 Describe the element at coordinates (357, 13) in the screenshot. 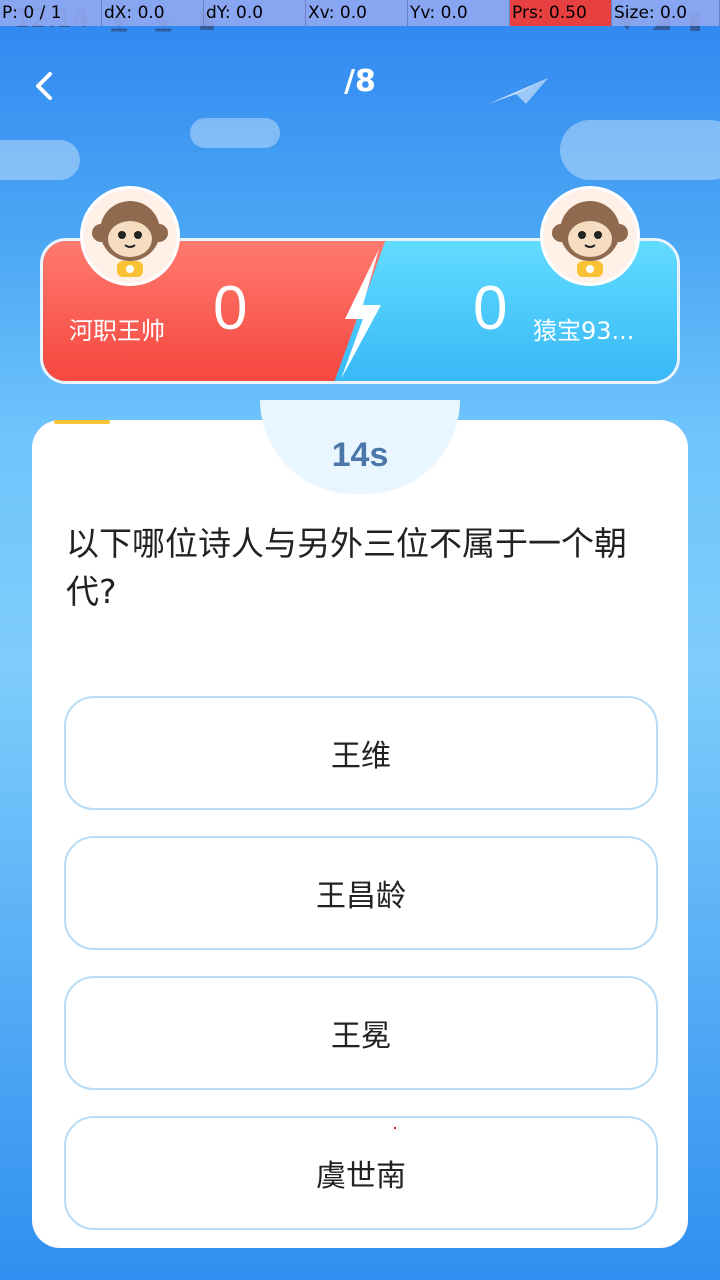

I see `debug-xv: Xv: 0.0` at that location.